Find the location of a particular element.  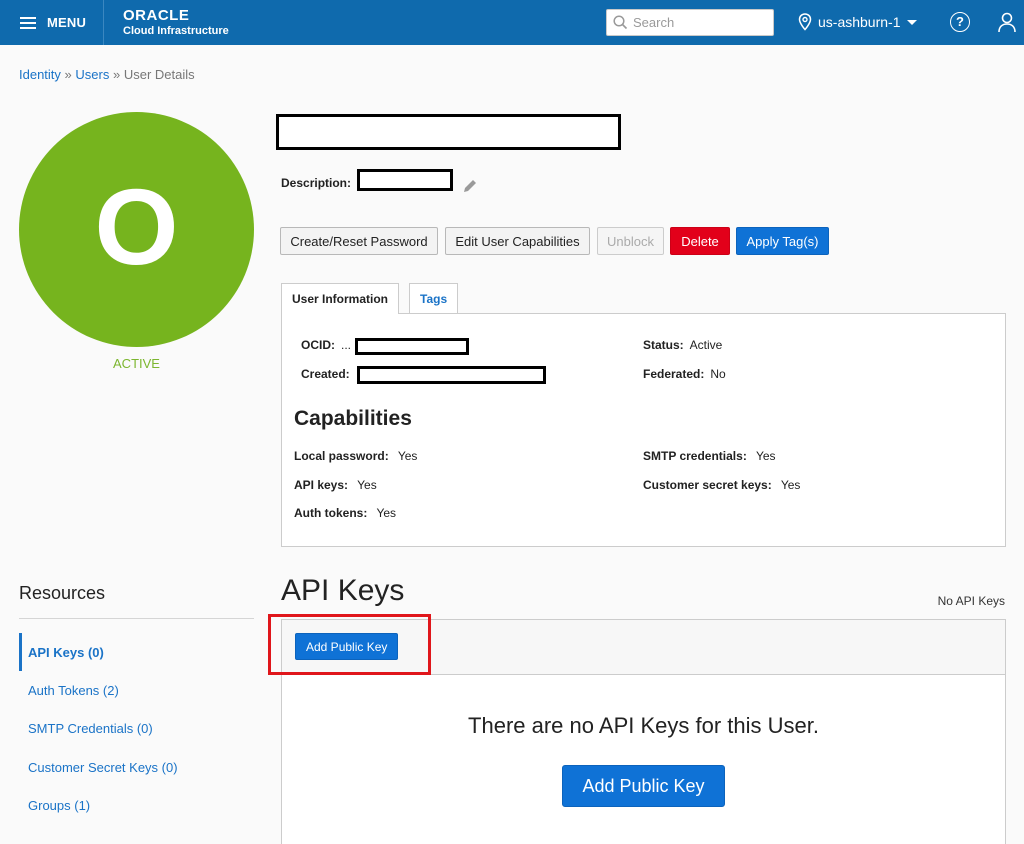

local-password-field: Local password: Yes is located at coordinates (355, 456).